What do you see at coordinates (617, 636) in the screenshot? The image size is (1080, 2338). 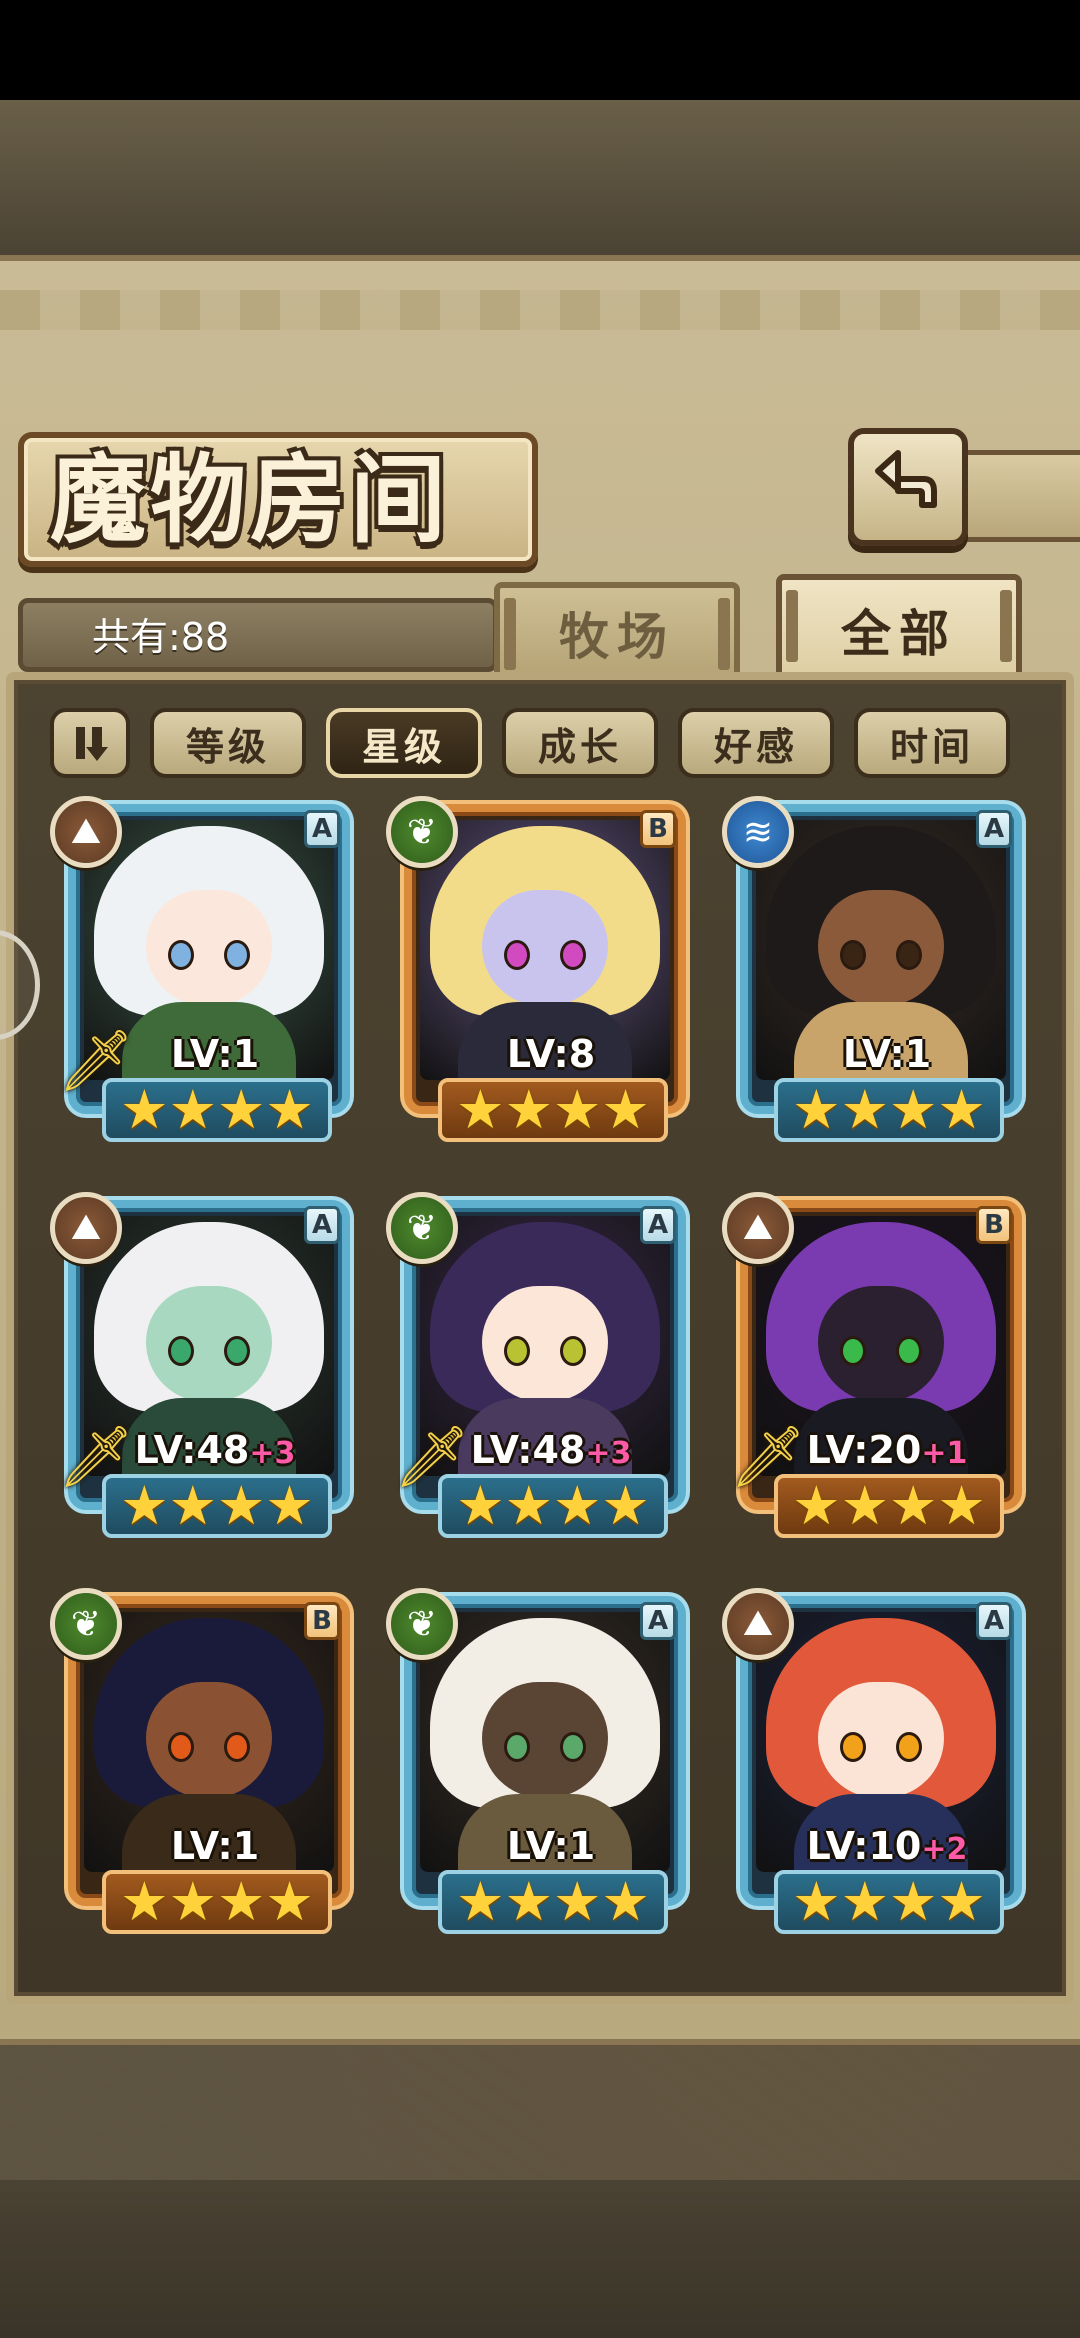 I see `tab-ranch-label: 牧场` at bounding box center [617, 636].